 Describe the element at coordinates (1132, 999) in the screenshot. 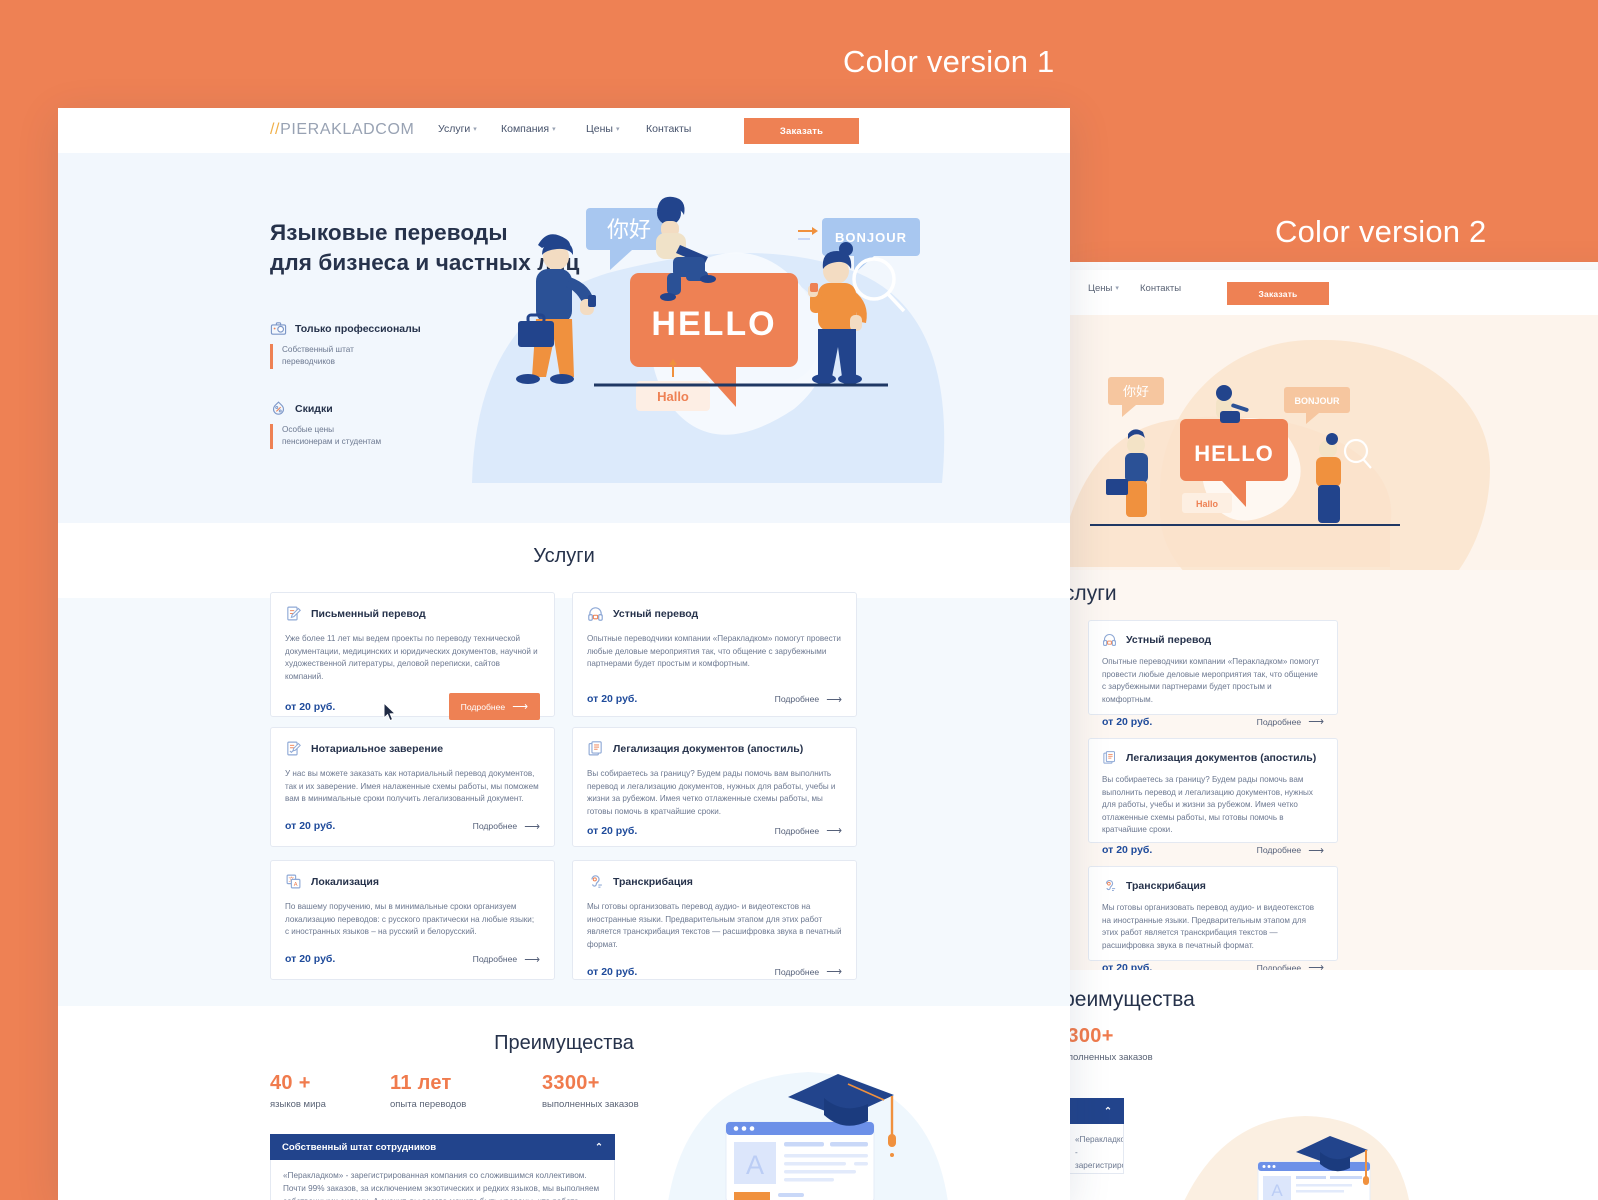

I see `v2-advantages-heading: Преимущества` at that location.